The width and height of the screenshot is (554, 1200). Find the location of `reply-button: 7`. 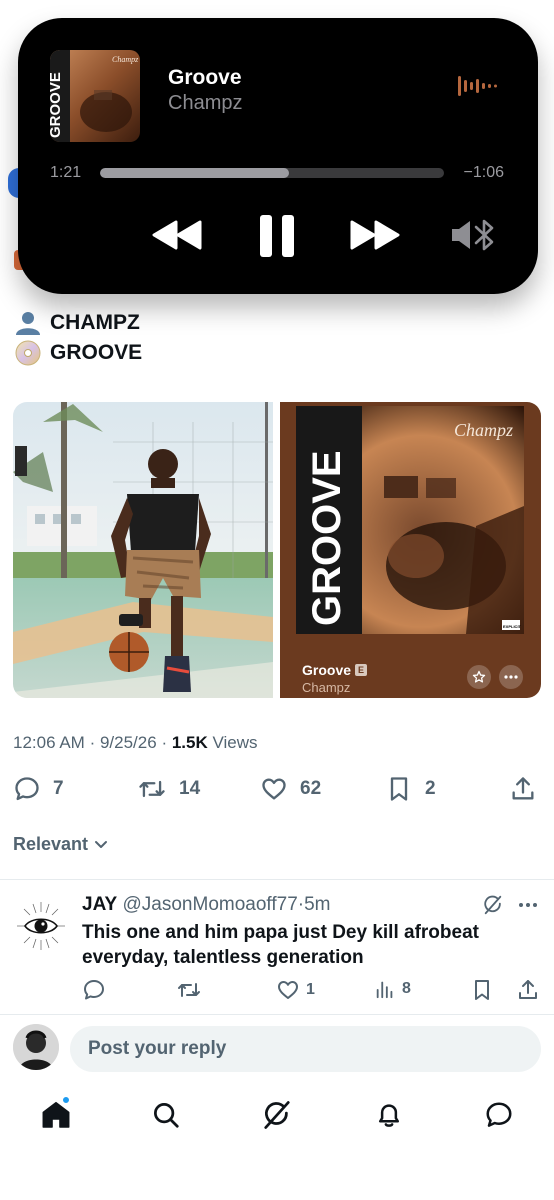

reply-button: 7 is located at coordinates (38, 789).